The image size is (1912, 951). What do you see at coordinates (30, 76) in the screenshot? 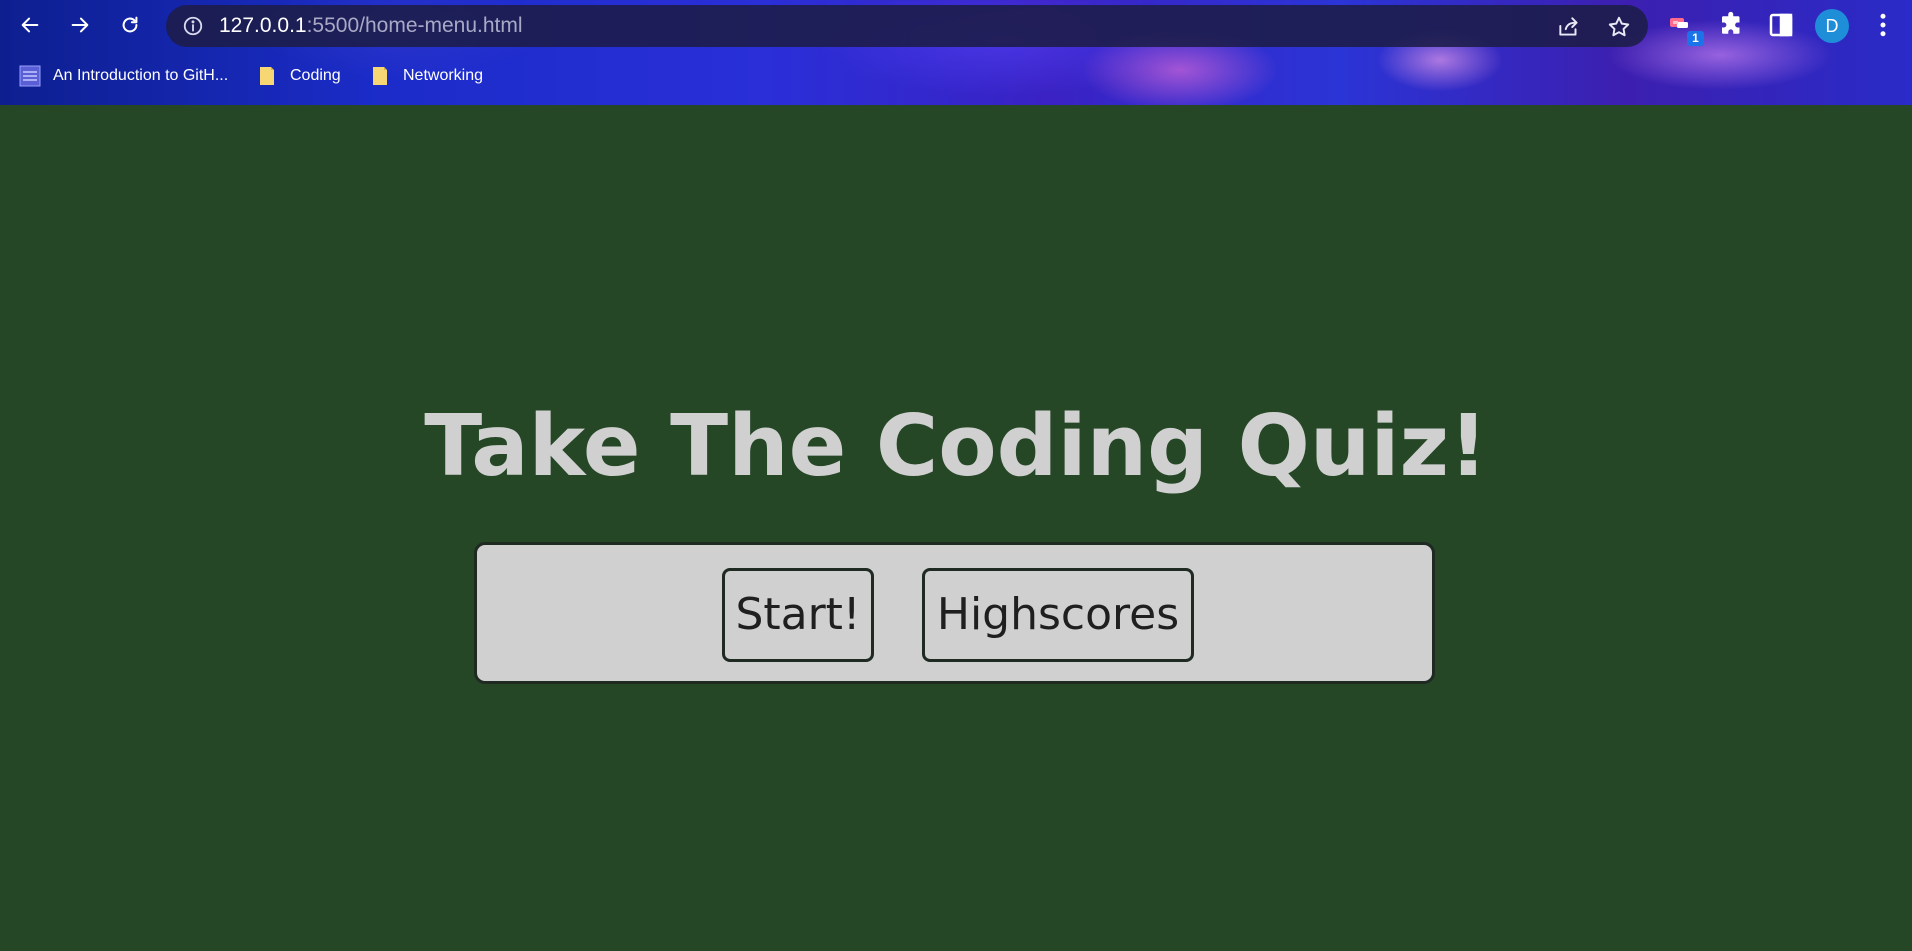
I see `github-learning-icon` at bounding box center [30, 76].